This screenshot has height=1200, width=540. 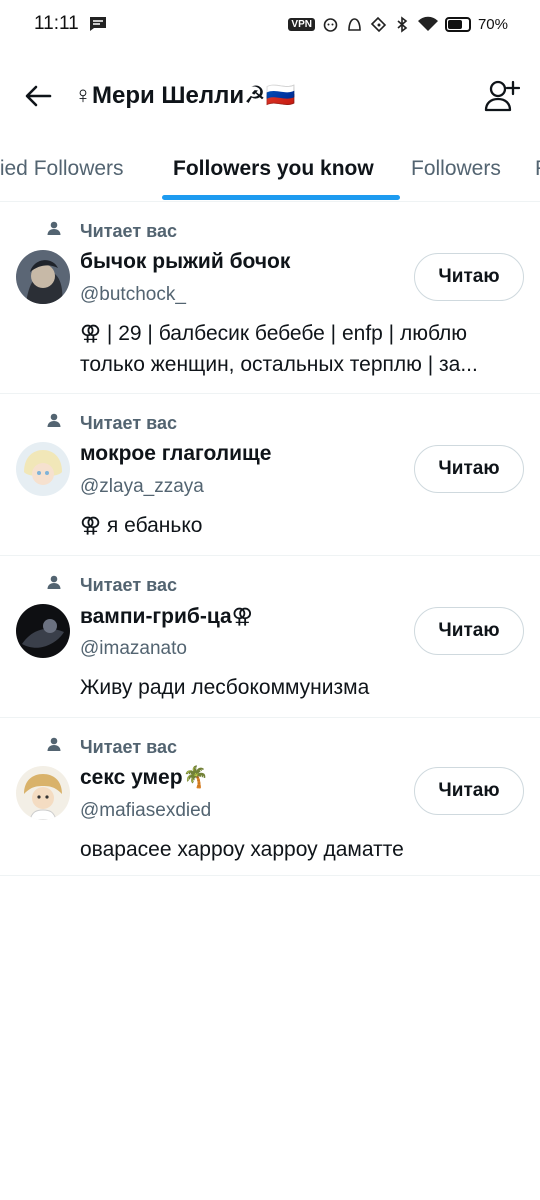 What do you see at coordinates (166, 616) in the screenshot?
I see `user-name: вампи-гриб-ца⚢` at bounding box center [166, 616].